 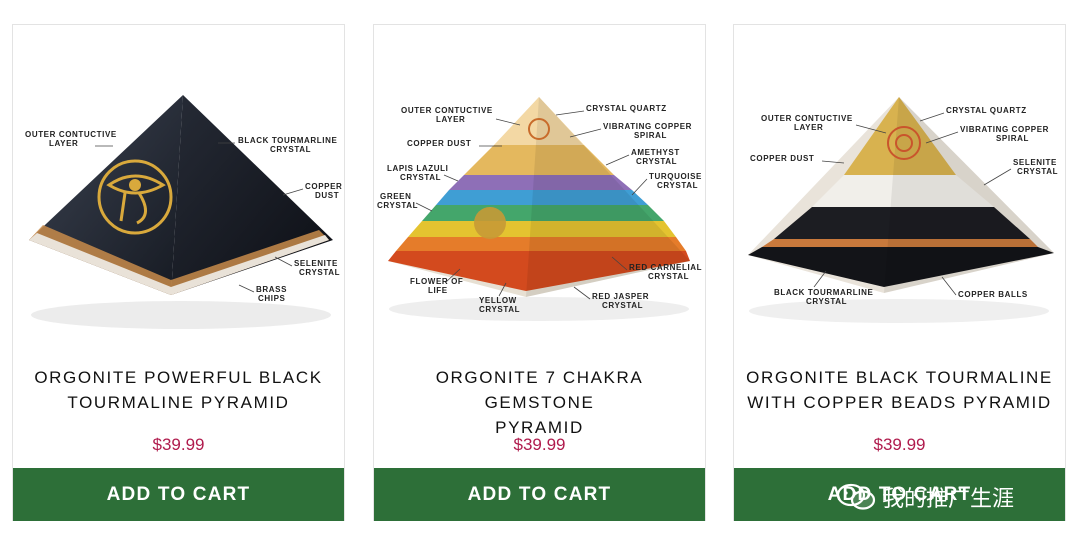 I want to click on callout-copper-balls: COPPER BALLS, so click(x=993, y=294).